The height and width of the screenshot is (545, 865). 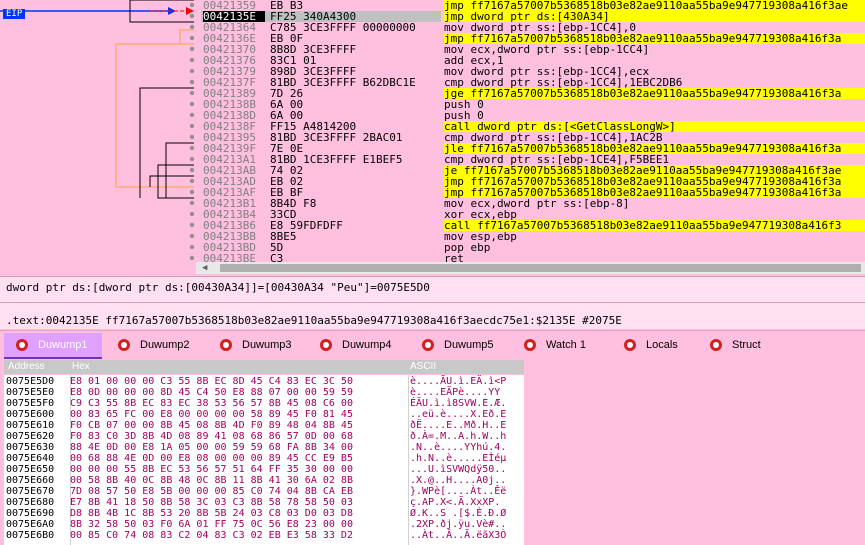 What do you see at coordinates (30, 425) in the screenshot?
I see `dump-address: 0075E610` at bounding box center [30, 425].